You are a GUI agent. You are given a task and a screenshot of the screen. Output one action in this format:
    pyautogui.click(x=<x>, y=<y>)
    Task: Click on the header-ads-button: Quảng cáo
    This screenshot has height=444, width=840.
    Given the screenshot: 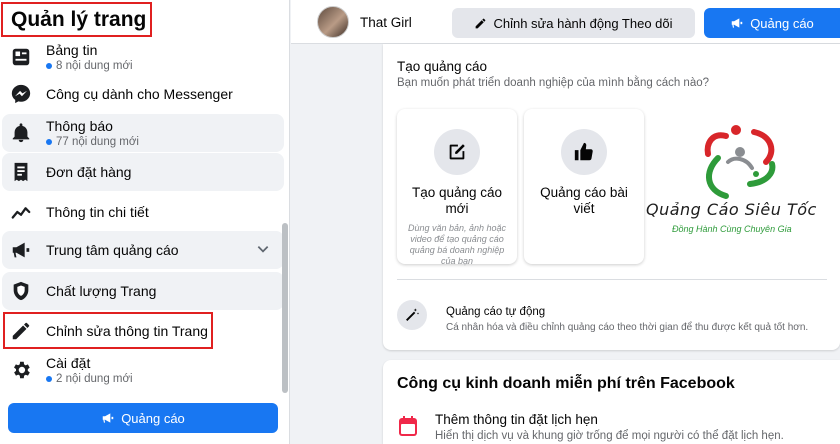 What is the action you would take?
    pyautogui.click(x=772, y=23)
    